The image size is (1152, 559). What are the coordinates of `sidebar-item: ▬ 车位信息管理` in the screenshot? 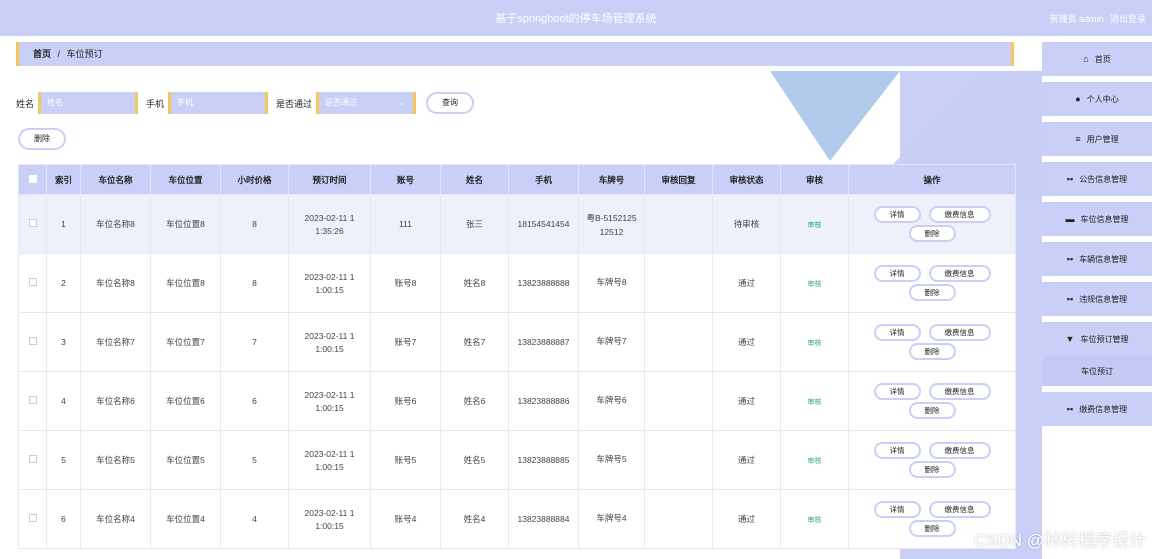 It's located at (1097, 219).